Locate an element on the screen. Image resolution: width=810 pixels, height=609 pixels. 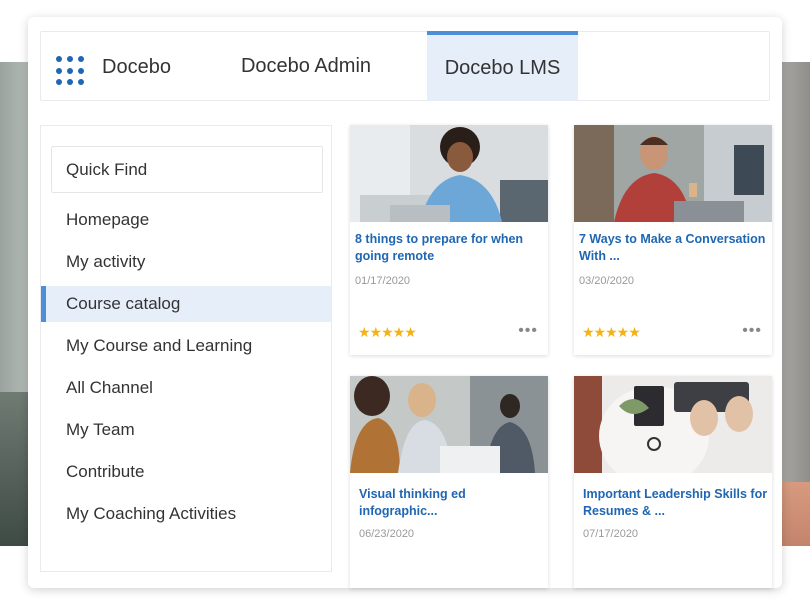
sidebar-item-my-course-and-learning: My Course and Learning is located at coordinates (186, 346).